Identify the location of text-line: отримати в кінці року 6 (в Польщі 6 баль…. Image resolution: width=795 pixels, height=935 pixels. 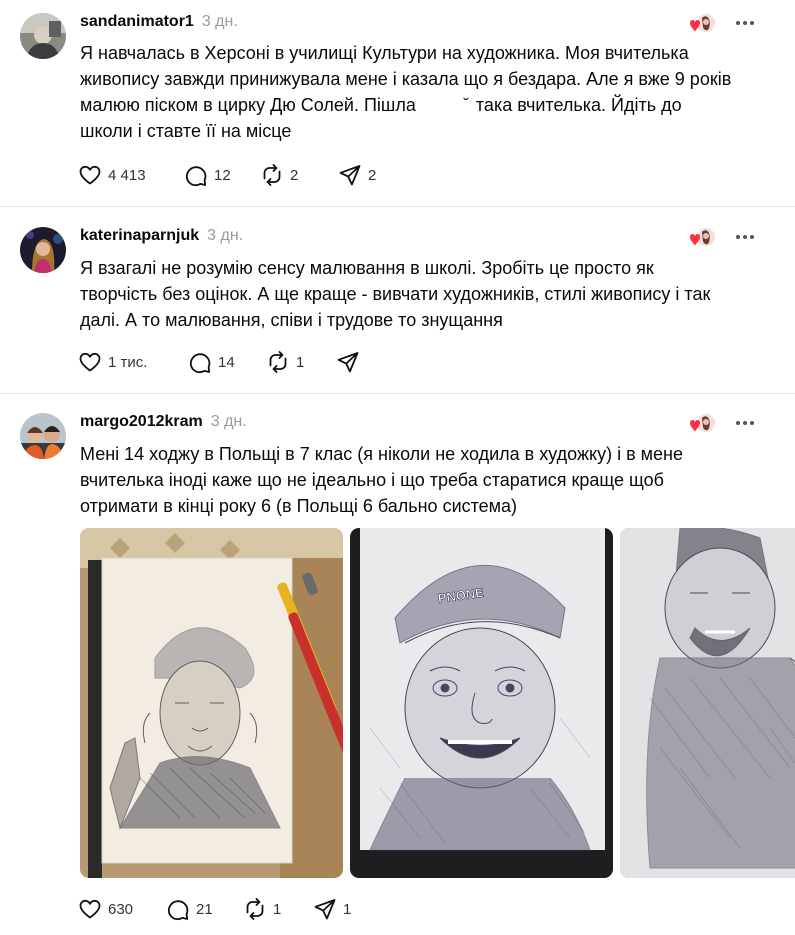
(299, 506).